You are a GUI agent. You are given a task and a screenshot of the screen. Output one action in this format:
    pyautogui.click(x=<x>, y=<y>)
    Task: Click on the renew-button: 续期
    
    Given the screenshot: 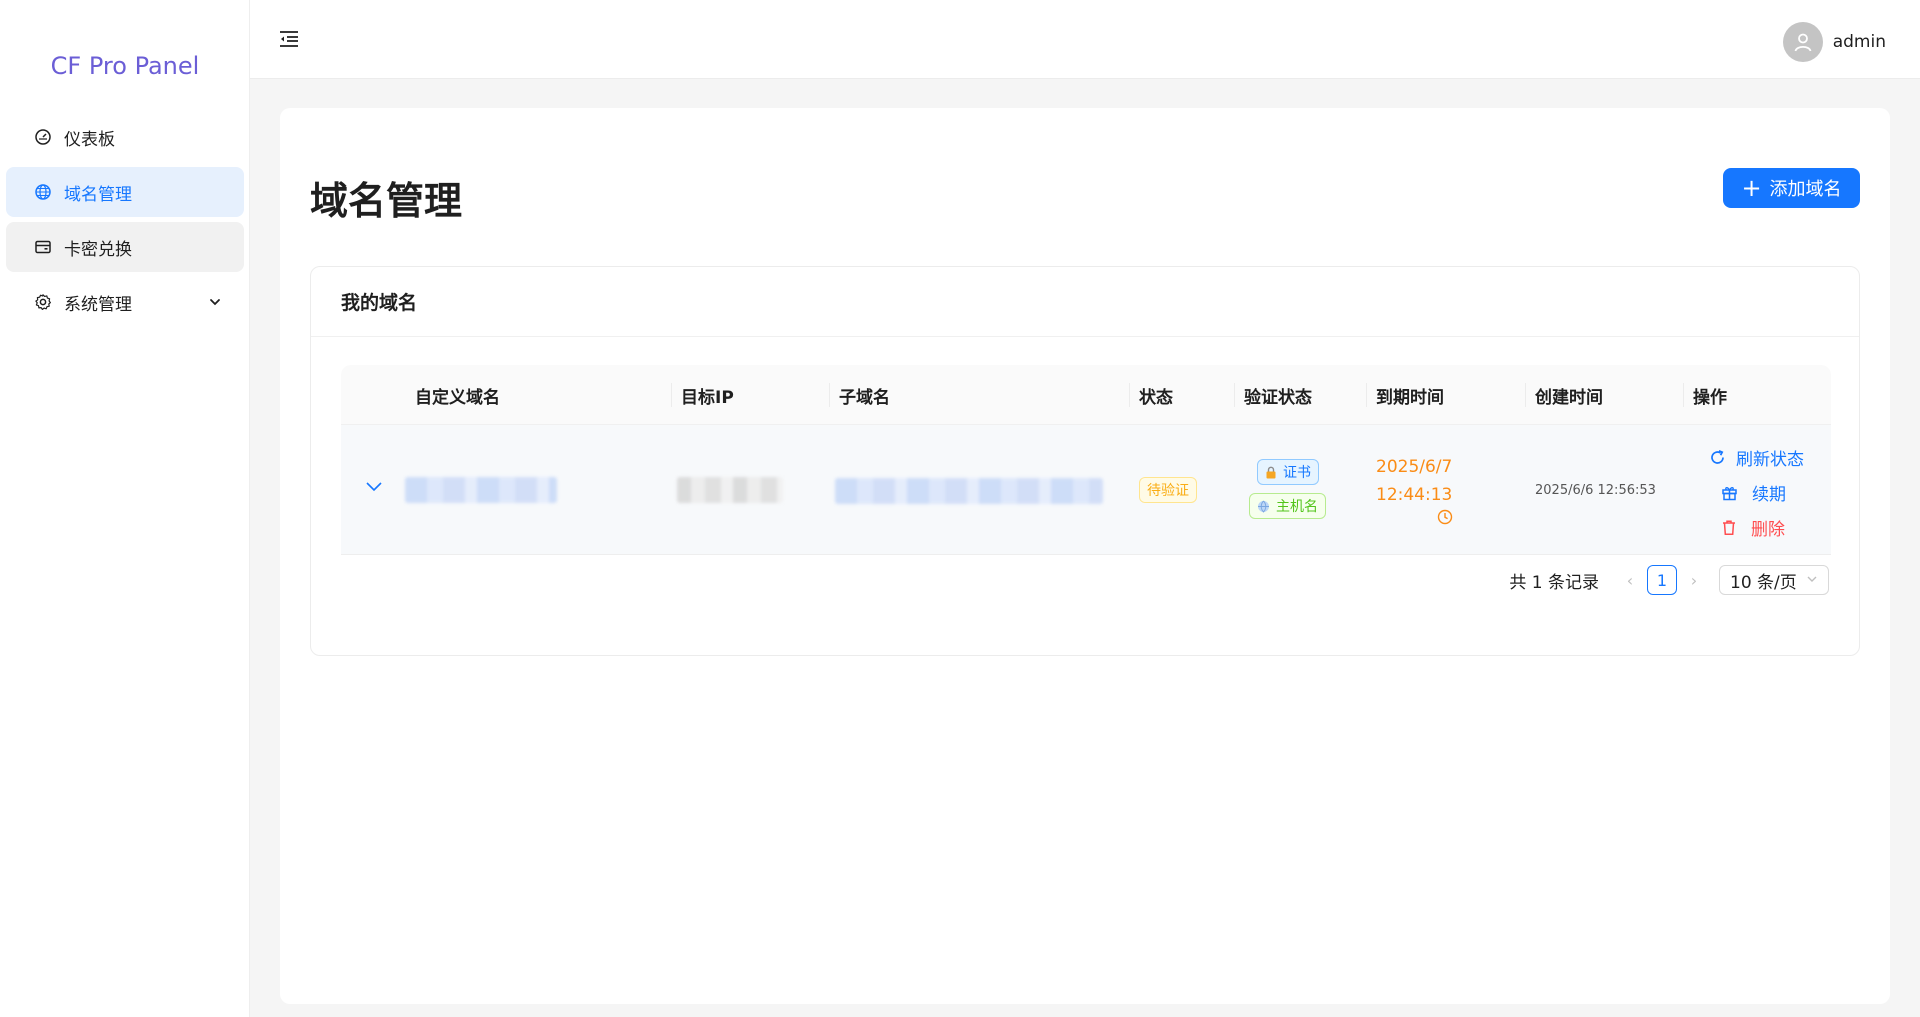 What is the action you would take?
    pyautogui.click(x=1753, y=492)
    